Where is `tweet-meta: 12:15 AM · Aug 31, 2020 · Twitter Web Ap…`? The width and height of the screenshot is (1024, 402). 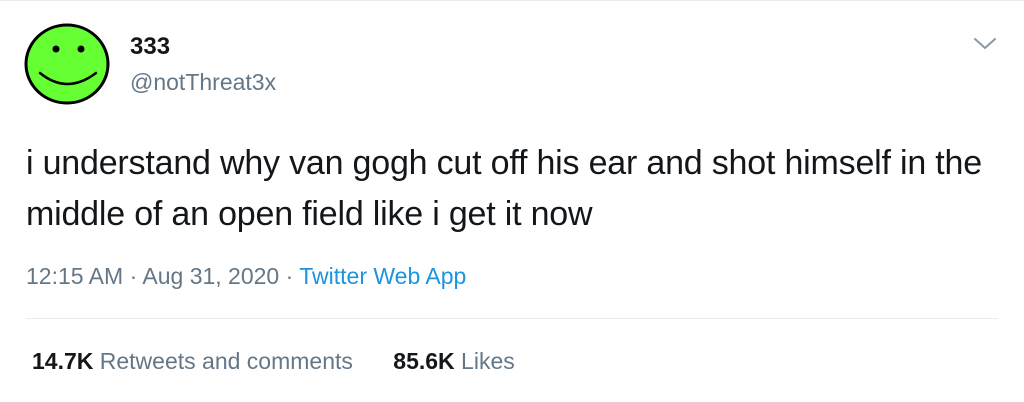 tweet-meta: 12:15 AM · Aug 31, 2020 · Twitter Web Ap… is located at coordinates (246, 276).